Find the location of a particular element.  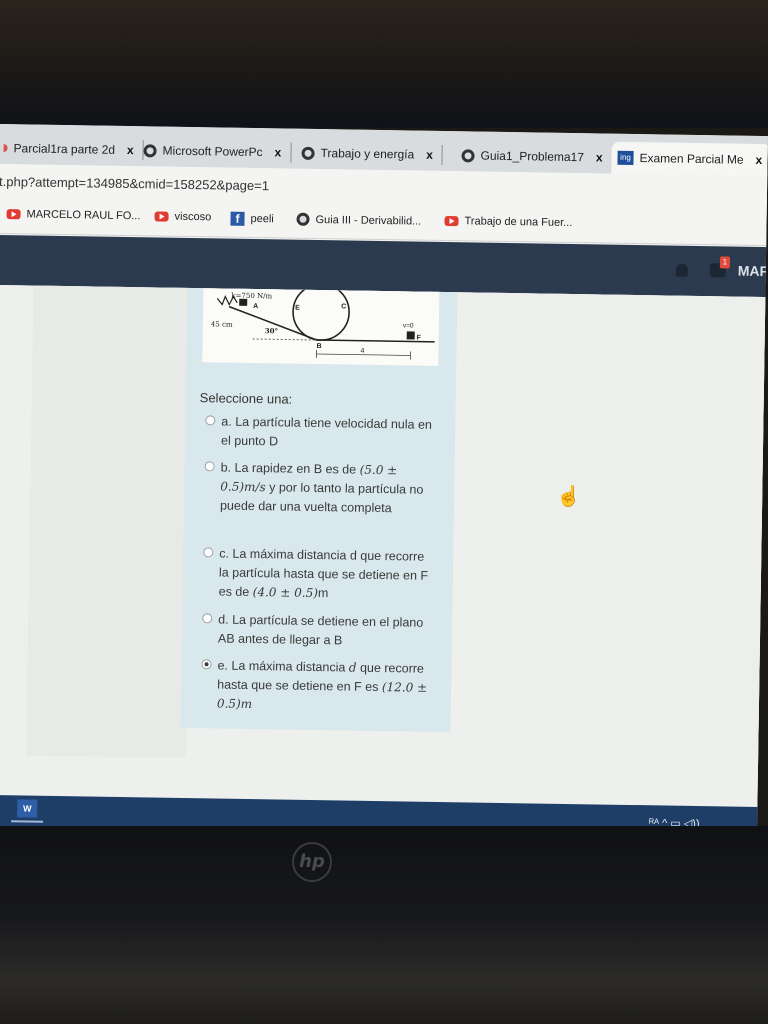

user-menu: MAF is located at coordinates (753, 271).